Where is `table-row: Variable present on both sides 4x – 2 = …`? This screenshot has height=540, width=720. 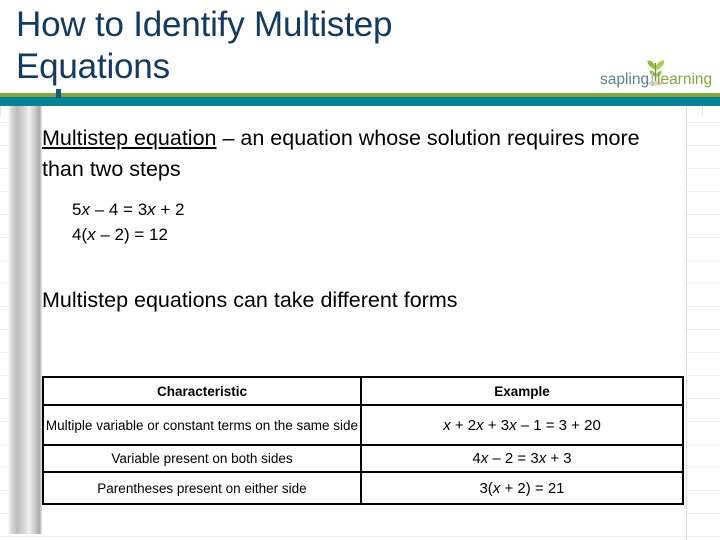 table-row: Variable present on both sides 4x – 2 = … is located at coordinates (363, 458).